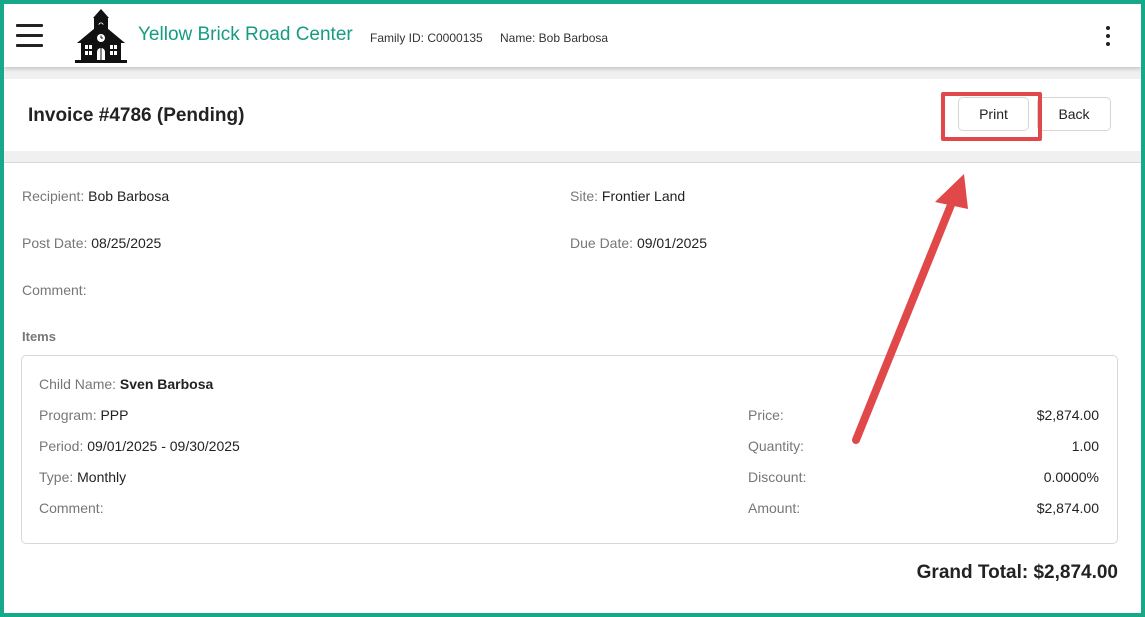 The width and height of the screenshot is (1145, 617). I want to click on quantity-label: Quantity, so click(774, 446).